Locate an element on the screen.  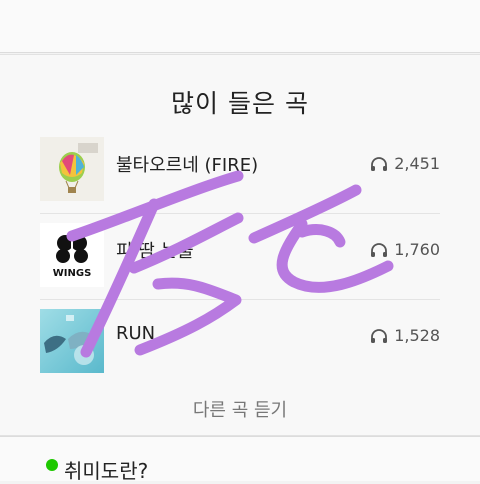
play-count: 2,451 is located at coordinates (405, 163).